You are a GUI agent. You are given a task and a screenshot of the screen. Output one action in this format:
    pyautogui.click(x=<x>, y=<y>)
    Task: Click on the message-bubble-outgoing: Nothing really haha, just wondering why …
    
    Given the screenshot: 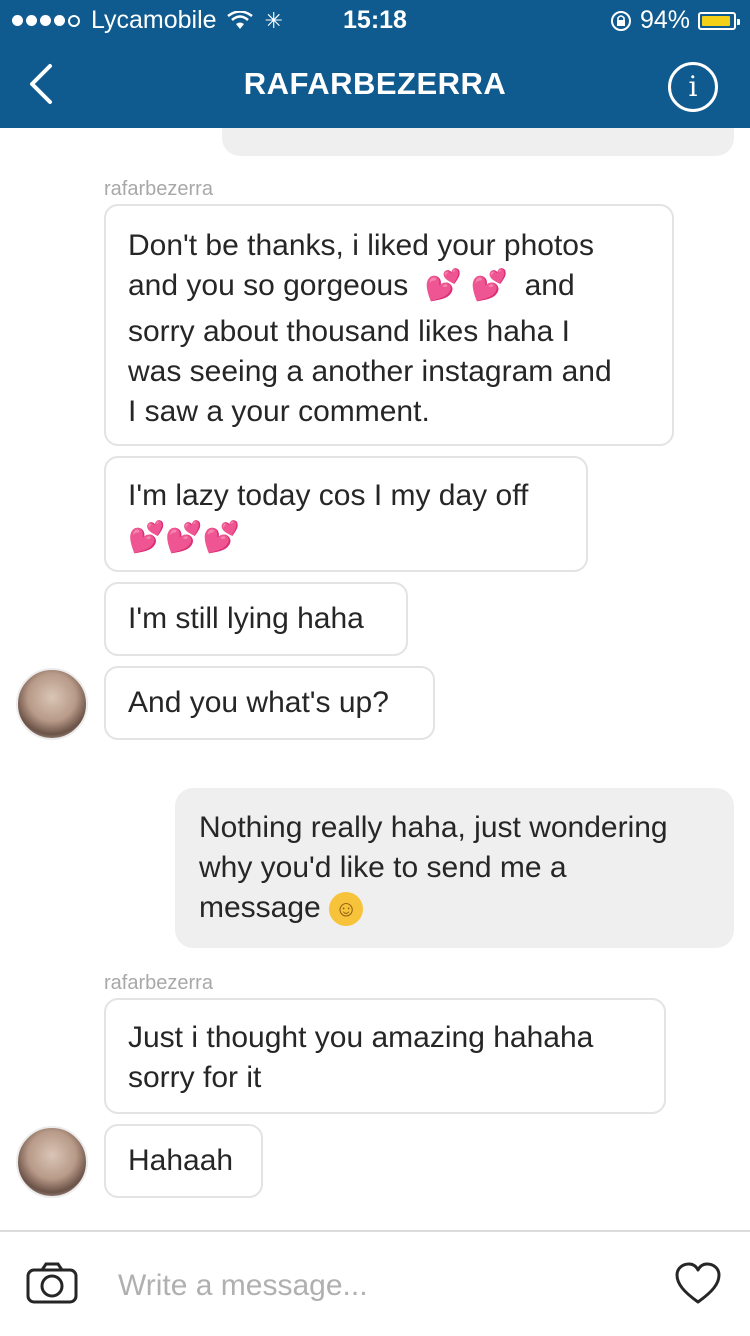 What is the action you would take?
    pyautogui.click(x=454, y=868)
    